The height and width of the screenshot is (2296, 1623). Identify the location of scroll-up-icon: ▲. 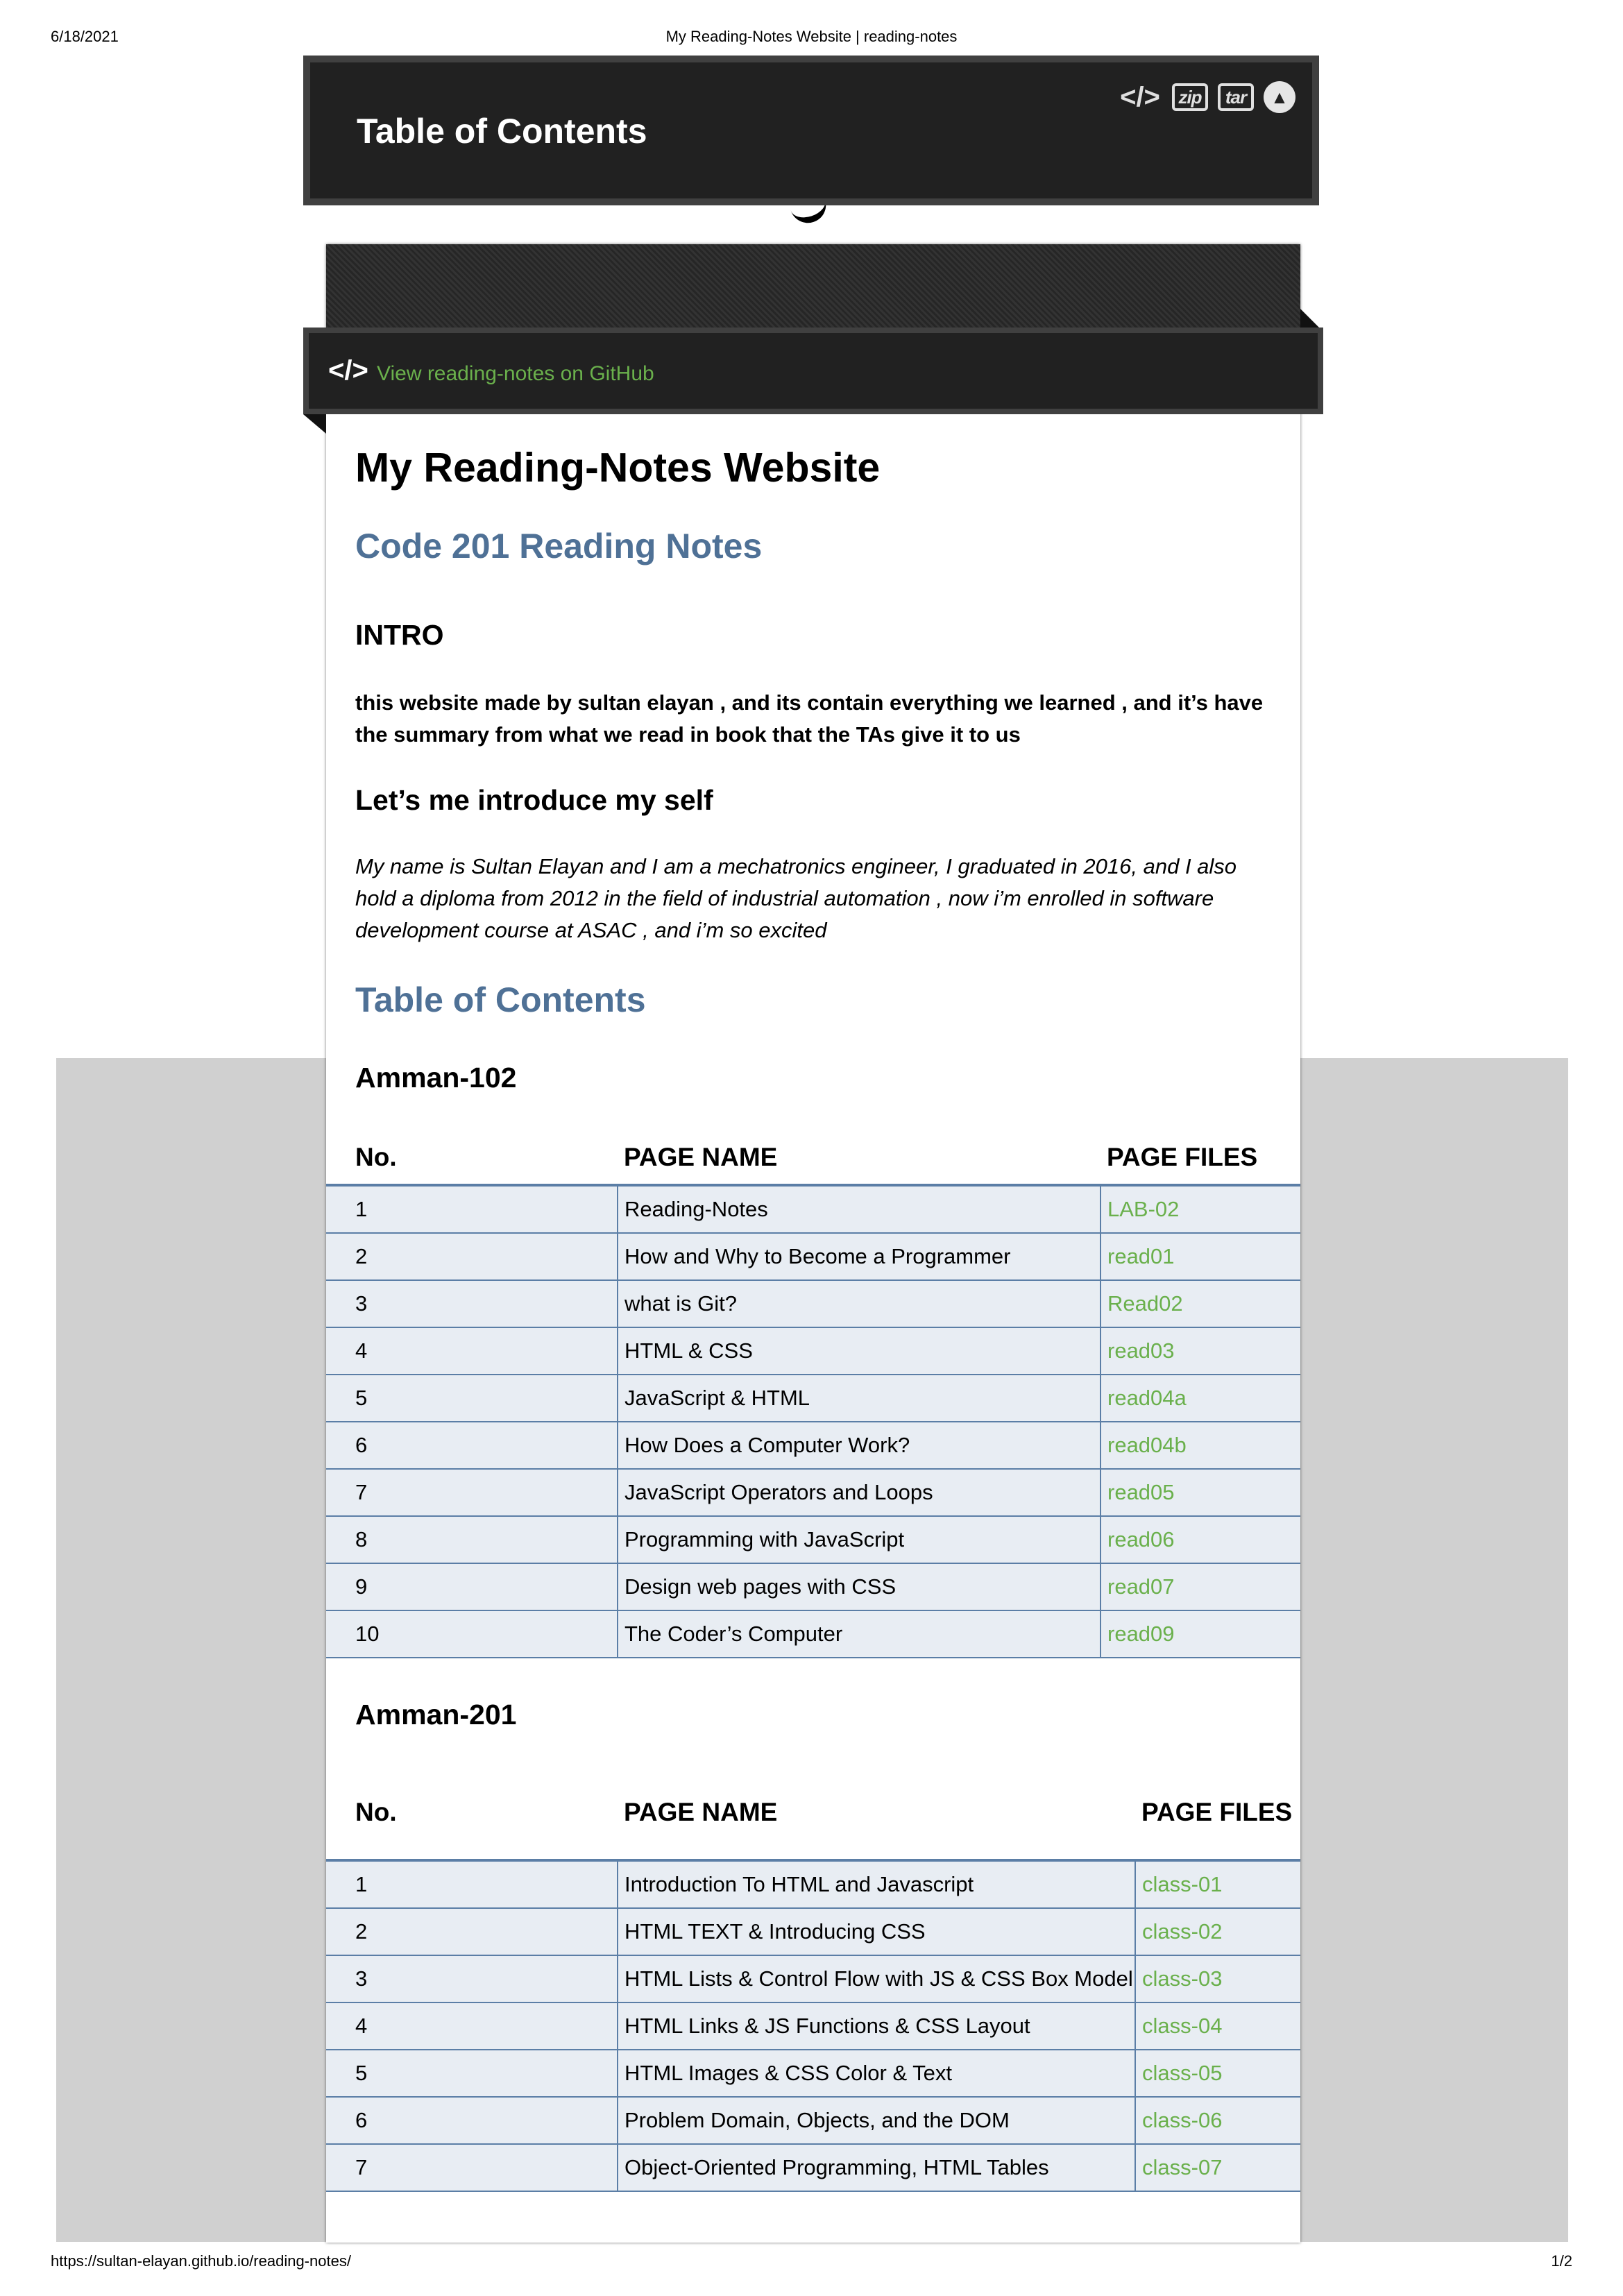
(1279, 97).